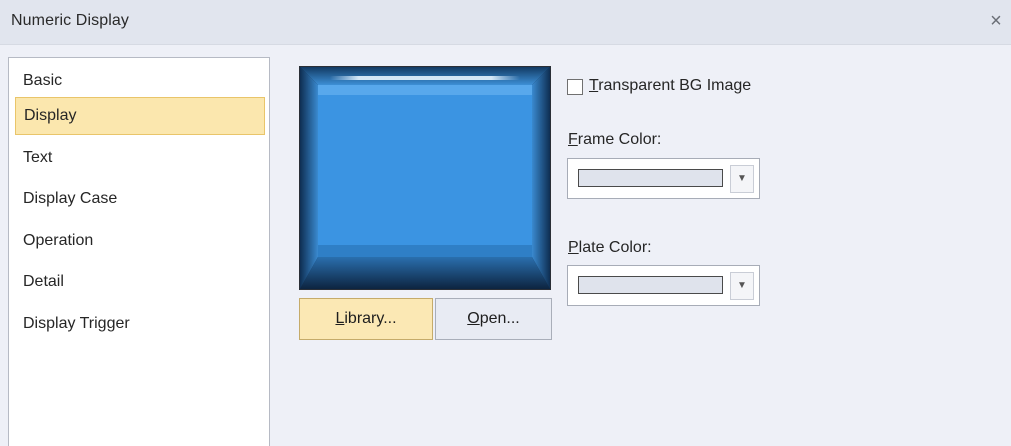 Image resolution: width=1011 pixels, height=446 pixels. I want to click on nav-item-basic: Basic, so click(140, 82).